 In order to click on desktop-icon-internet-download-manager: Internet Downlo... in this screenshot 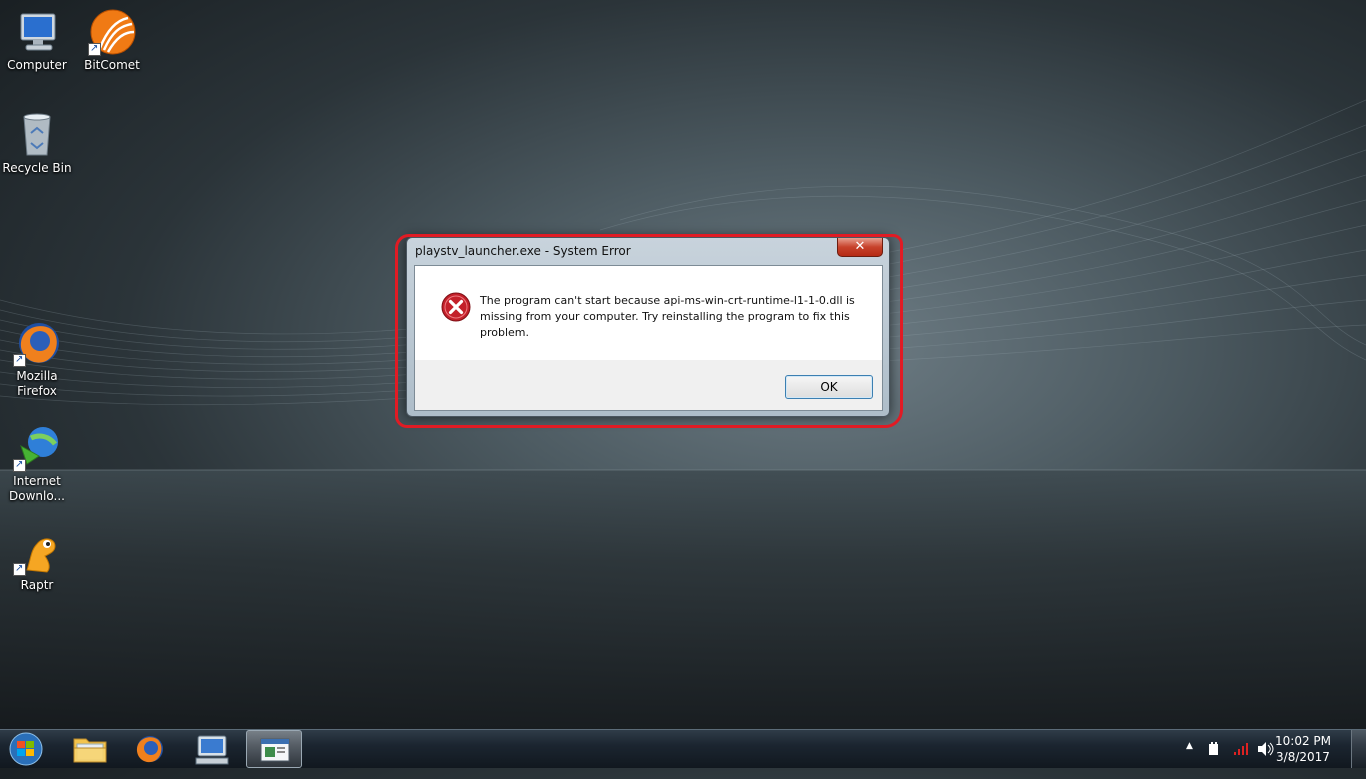, I will do `click(37, 464)`.